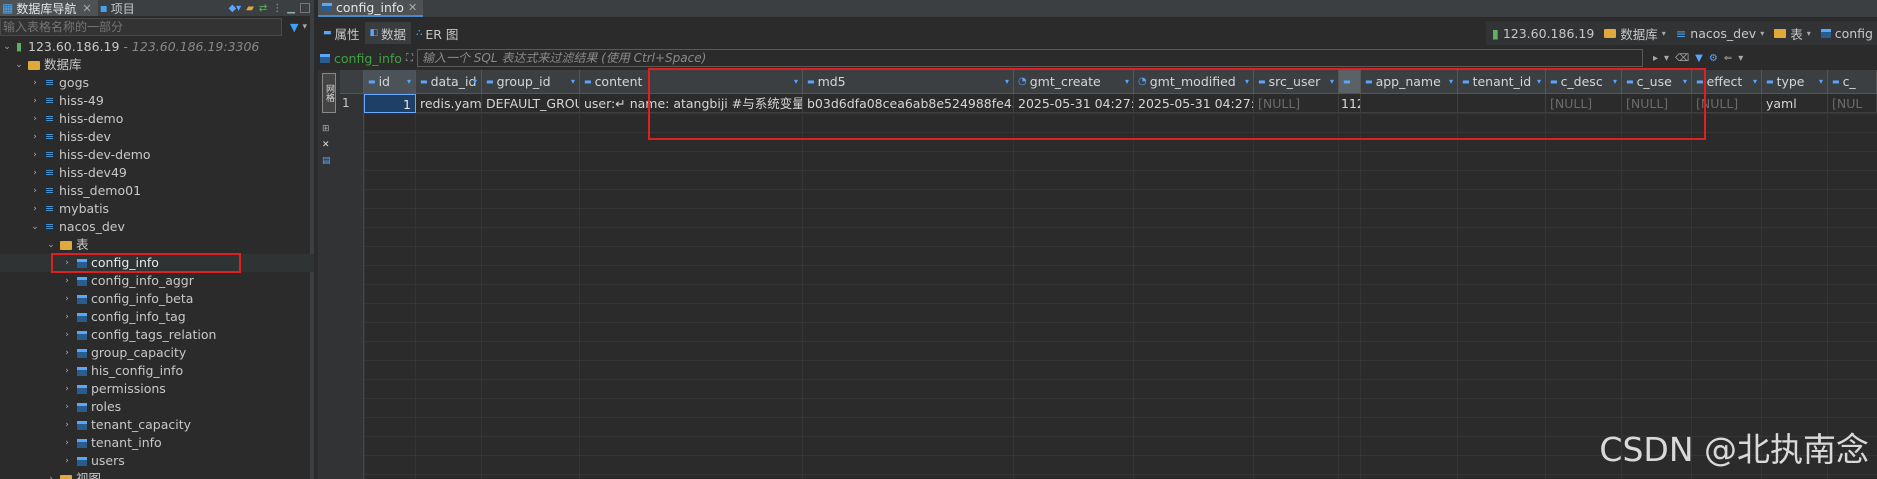  I want to click on maximize-icon, so click(305, 8).